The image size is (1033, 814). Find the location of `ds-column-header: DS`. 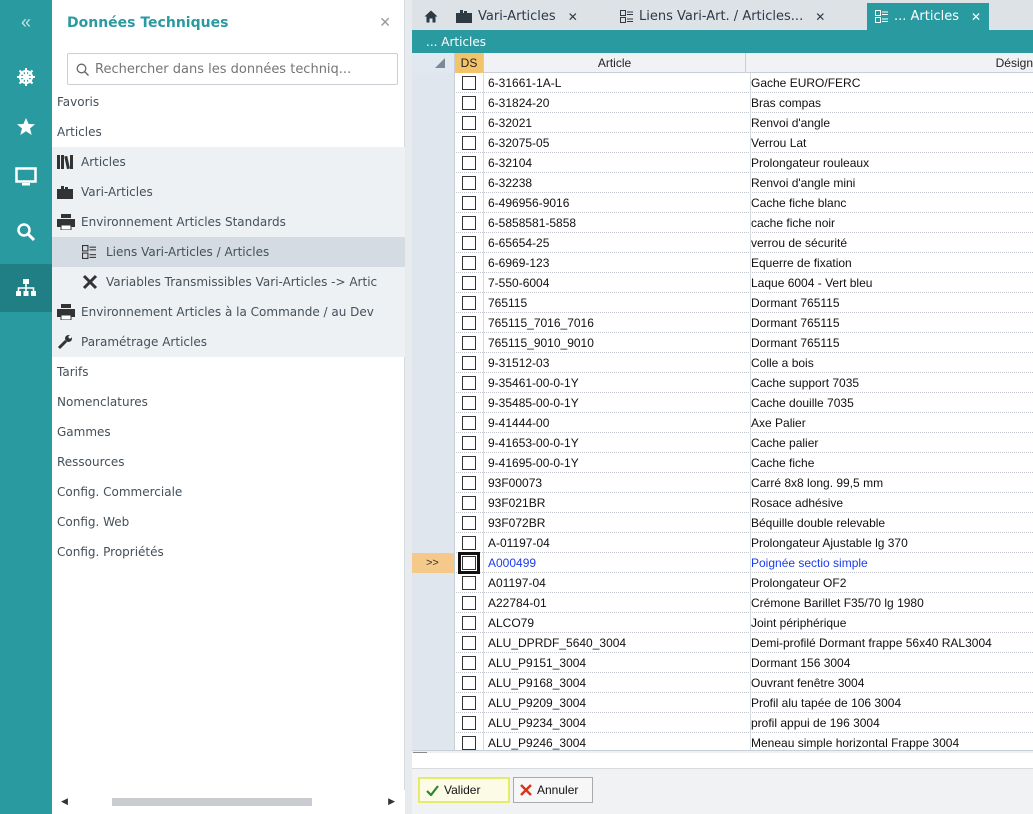

ds-column-header: DS is located at coordinates (469, 63).